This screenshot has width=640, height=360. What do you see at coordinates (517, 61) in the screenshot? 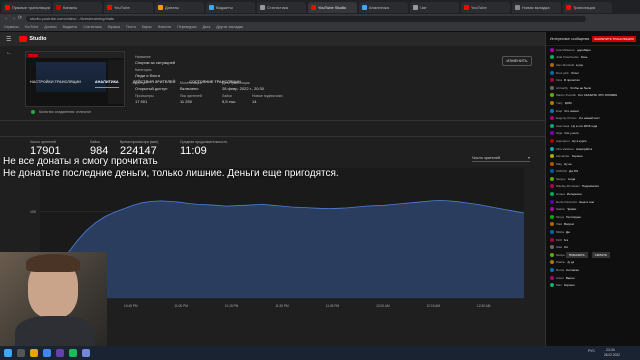
I see `edit-button: ИЗМЕНИТЬ` at bounding box center [517, 61].